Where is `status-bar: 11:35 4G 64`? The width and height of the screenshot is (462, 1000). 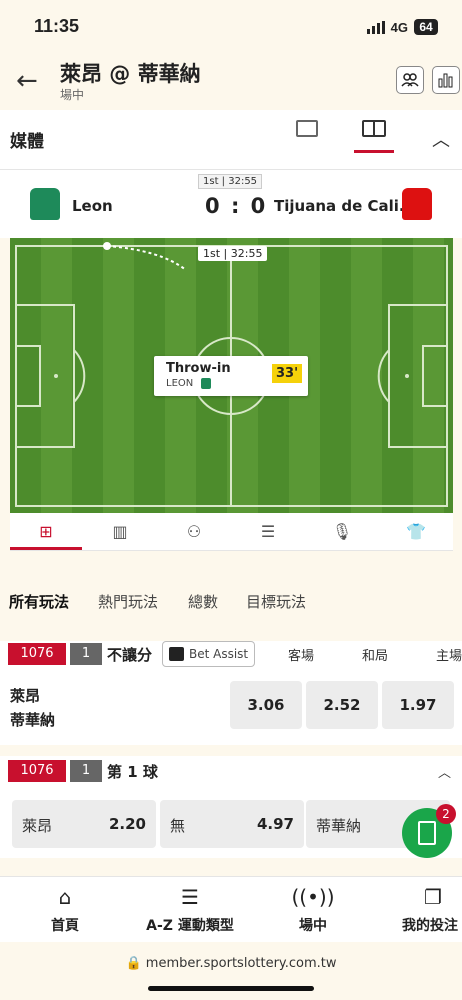
status-bar: 11:35 4G 64 is located at coordinates (231, 26).